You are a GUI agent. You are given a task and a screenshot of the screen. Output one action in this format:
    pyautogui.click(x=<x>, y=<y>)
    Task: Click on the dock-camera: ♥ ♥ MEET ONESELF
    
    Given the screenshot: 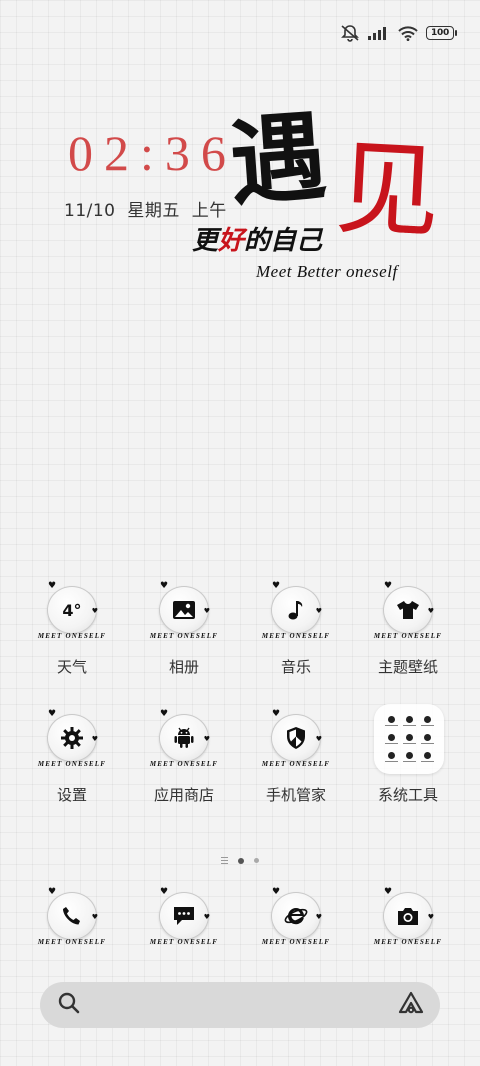 What is the action you would take?
    pyautogui.click(x=408, y=942)
    